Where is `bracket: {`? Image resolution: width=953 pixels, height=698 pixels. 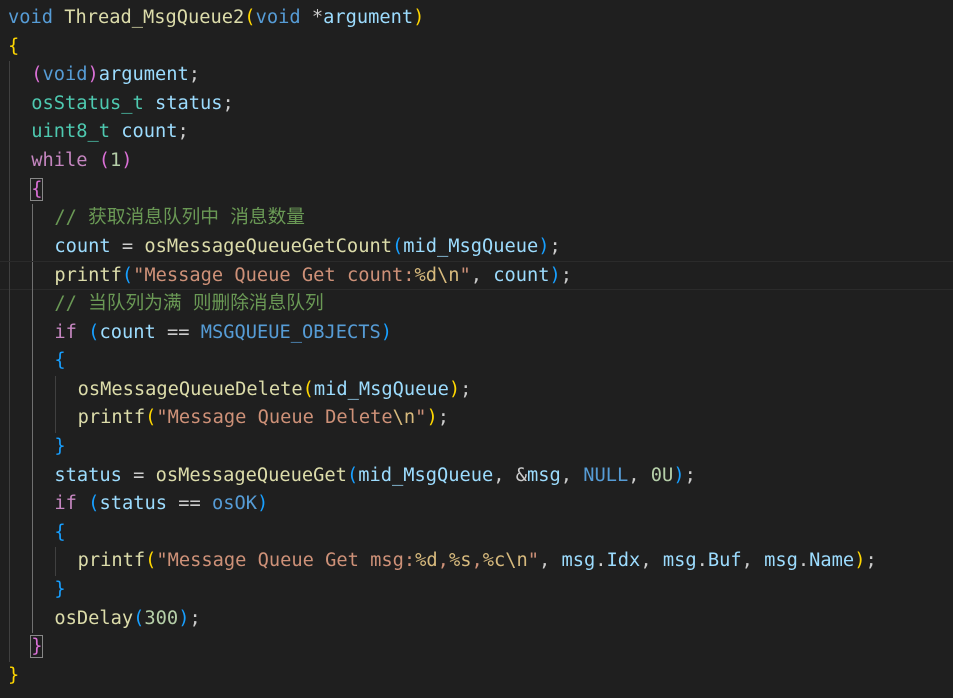
bracket: { is located at coordinates (37, 189).